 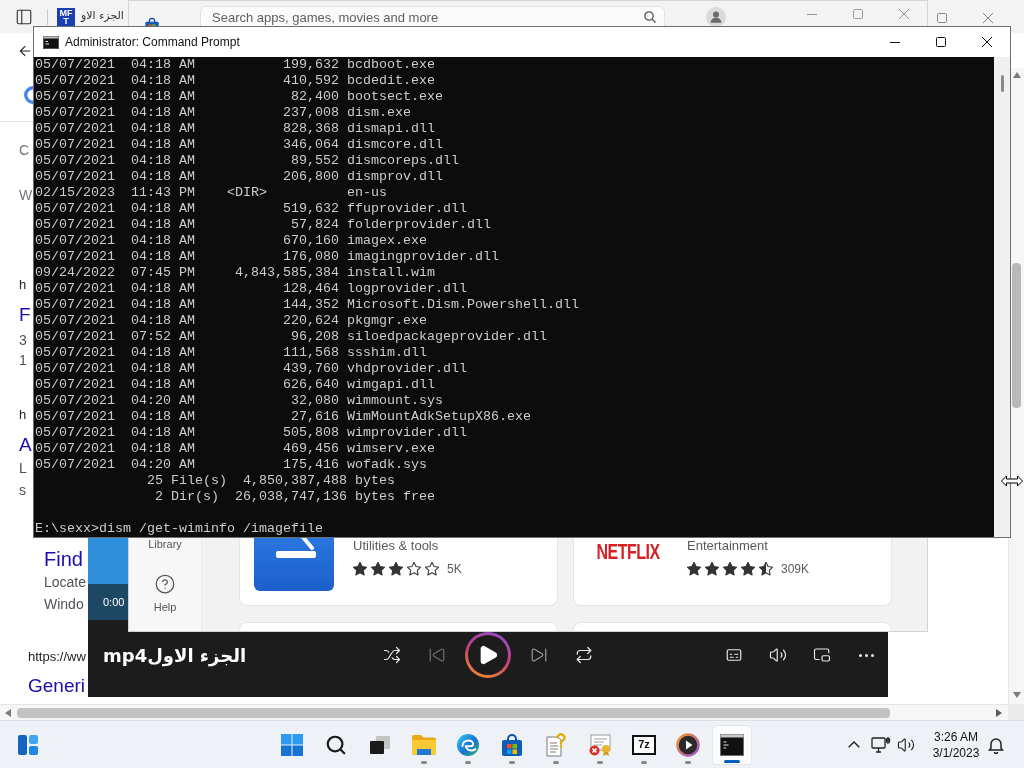 I want to click on rating-count: 309K, so click(x=795, y=569).